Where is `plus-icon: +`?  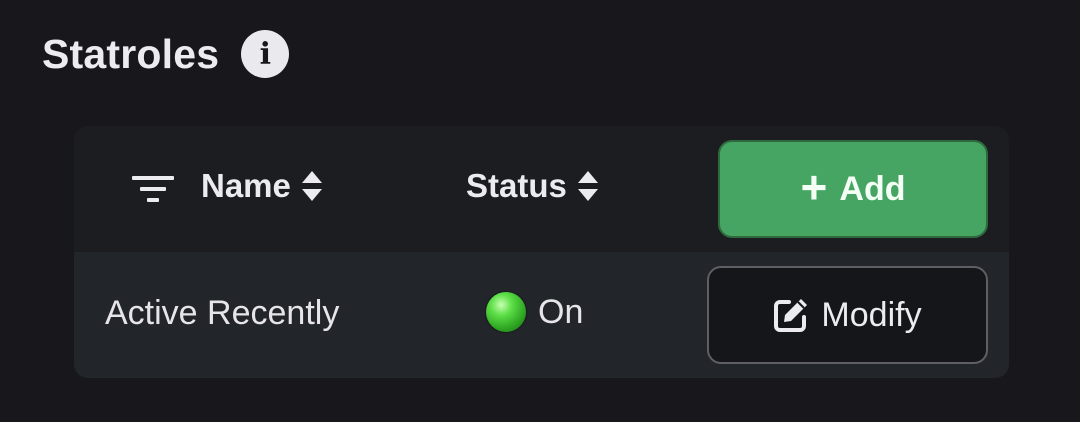
plus-icon: + is located at coordinates (814, 187).